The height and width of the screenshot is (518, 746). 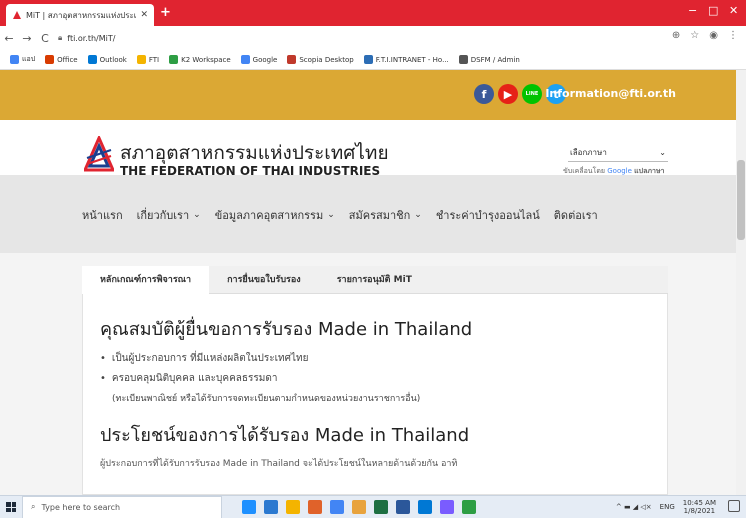 I want to click on nav-item: ติดต่อเรา, so click(x=576, y=215).